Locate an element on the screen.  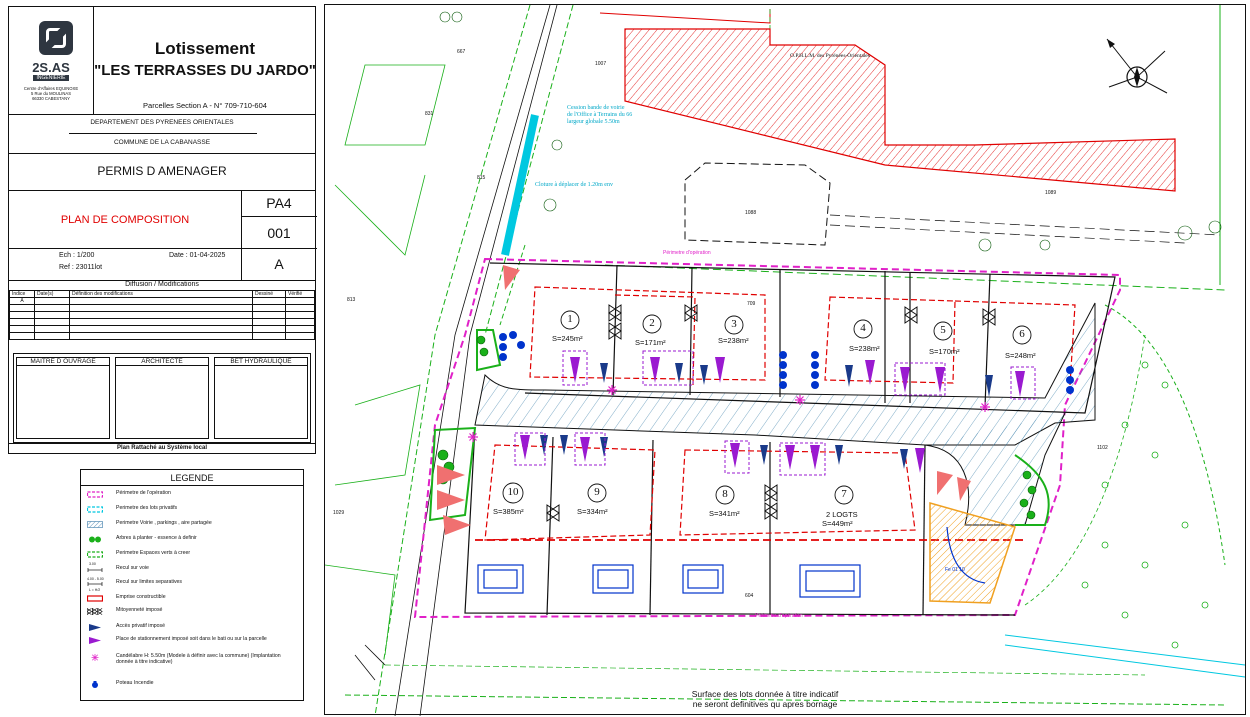
lot-8-area: S=341m² is located at coordinates (724, 513).